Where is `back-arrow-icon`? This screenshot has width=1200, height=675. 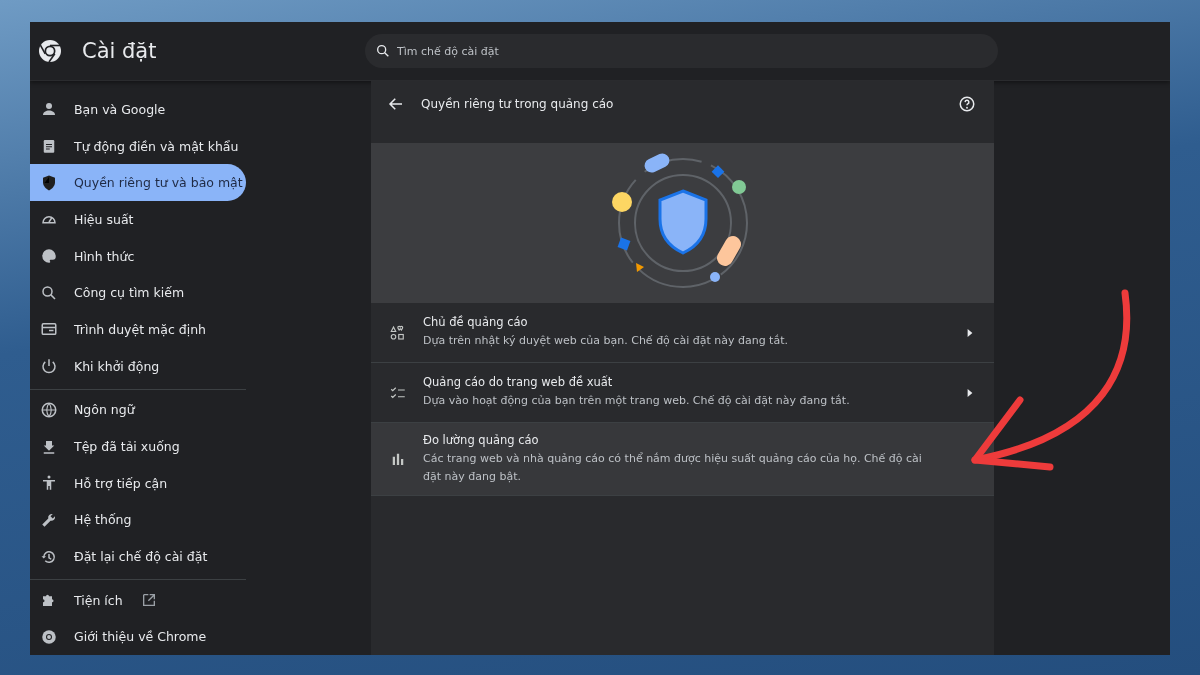 back-arrow-icon is located at coordinates (396, 104).